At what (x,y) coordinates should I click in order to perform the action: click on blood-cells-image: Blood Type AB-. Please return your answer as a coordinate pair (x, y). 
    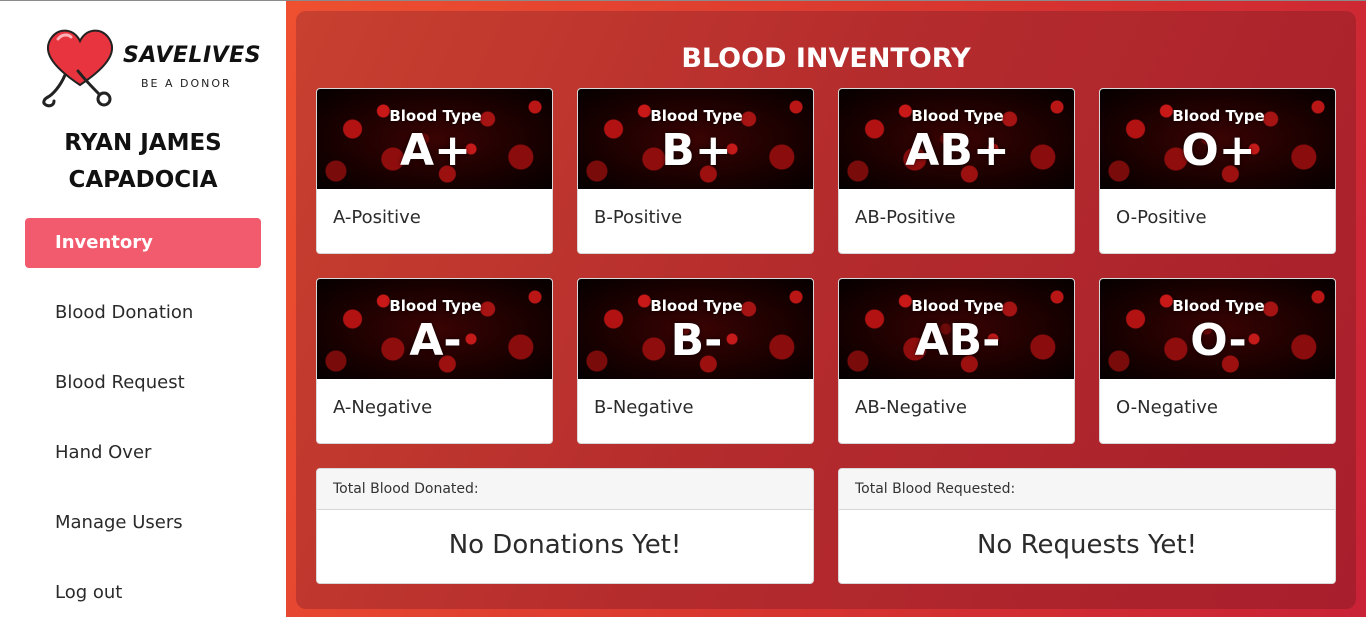
    Looking at the image, I should click on (956, 329).